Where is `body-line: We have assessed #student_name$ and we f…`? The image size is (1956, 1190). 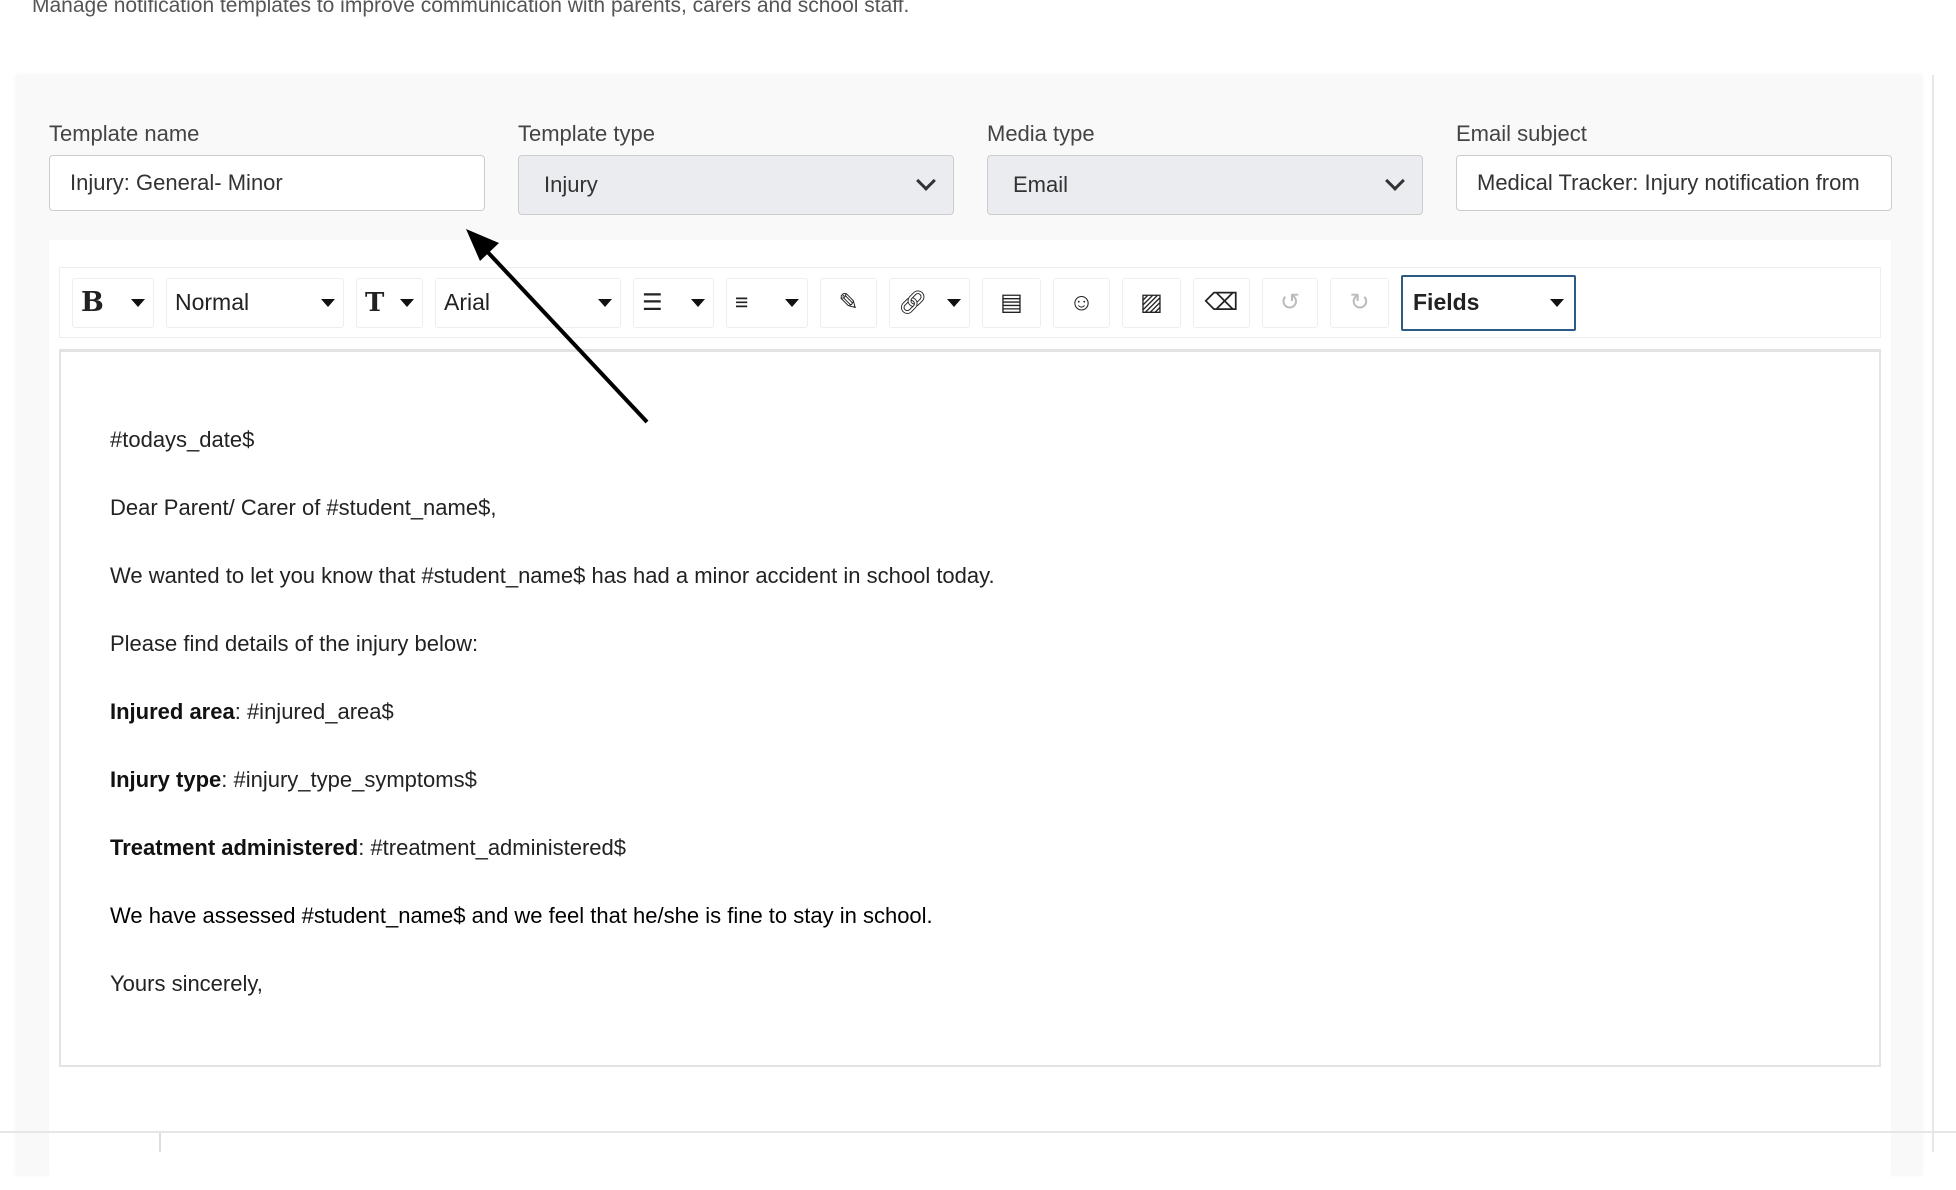
body-line: We have assessed #student_name$ and we f… is located at coordinates (521, 915).